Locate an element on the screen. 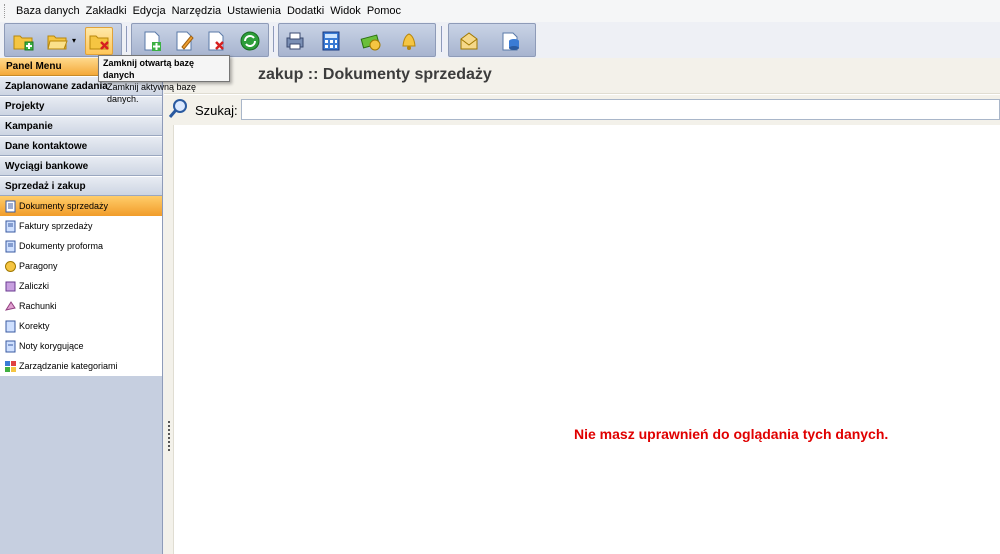 The width and height of the screenshot is (1000, 554). money-icon is located at coordinates (370, 42).